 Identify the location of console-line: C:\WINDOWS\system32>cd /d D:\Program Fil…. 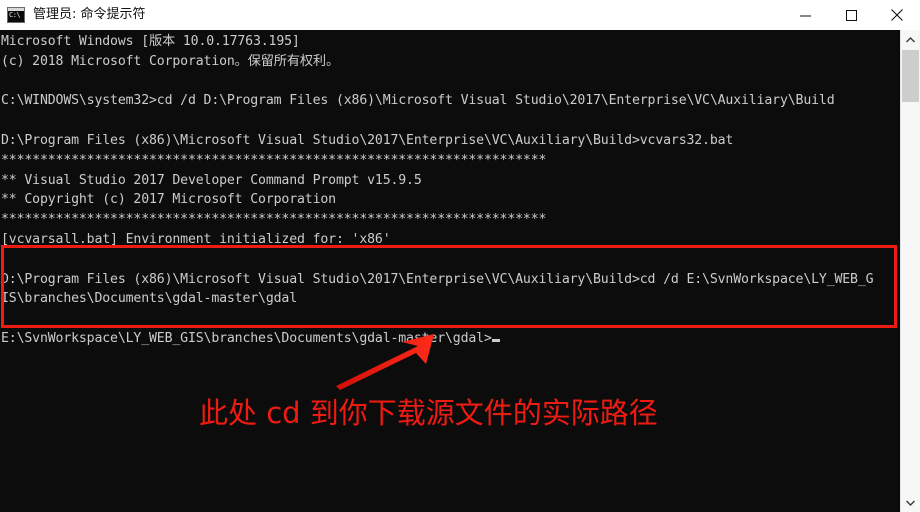
(418, 101).